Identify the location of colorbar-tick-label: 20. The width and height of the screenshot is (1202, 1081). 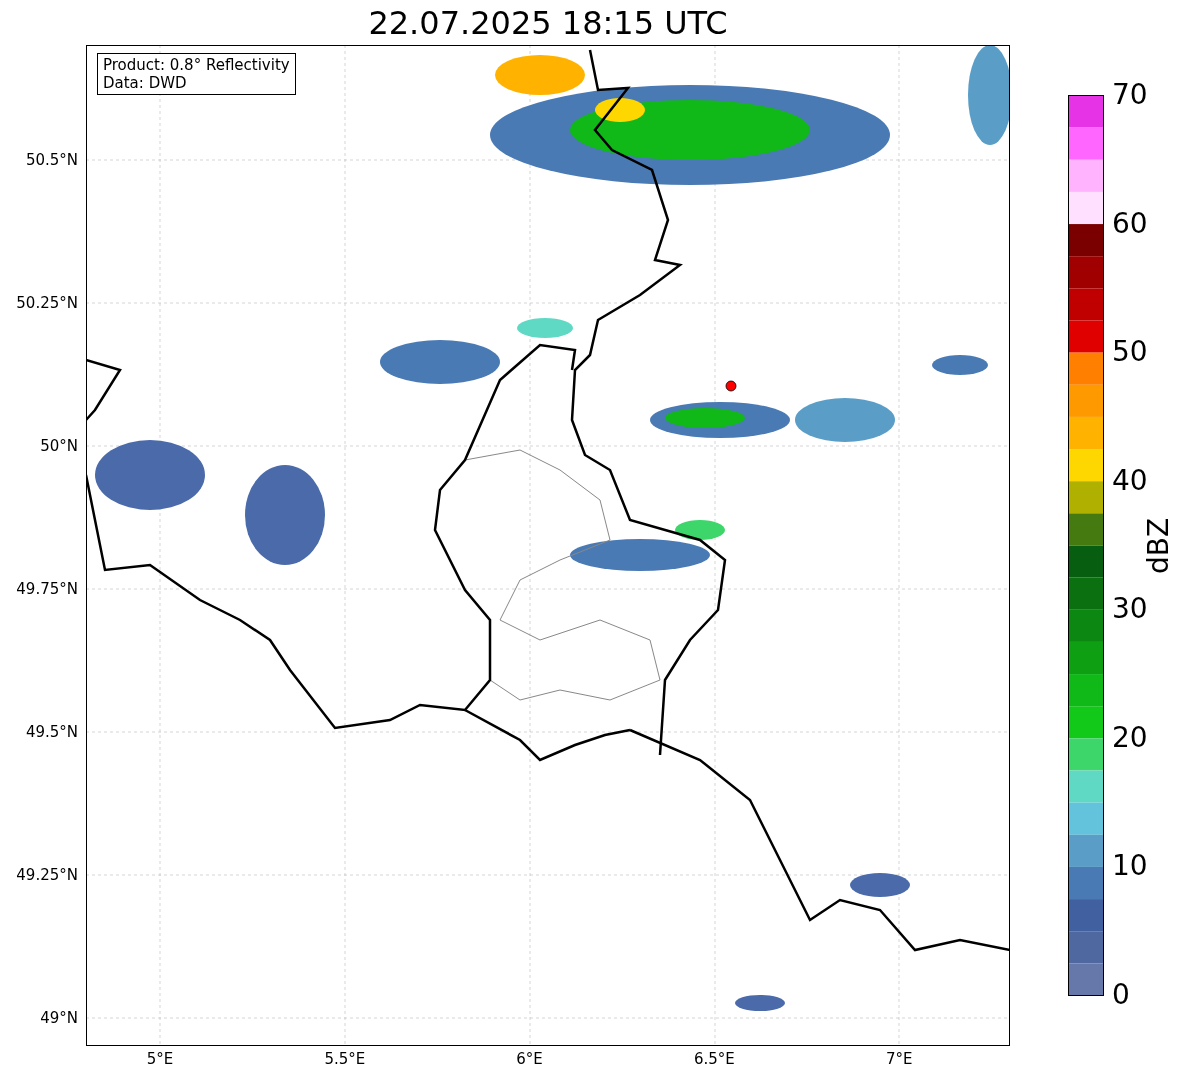
(1130, 737).